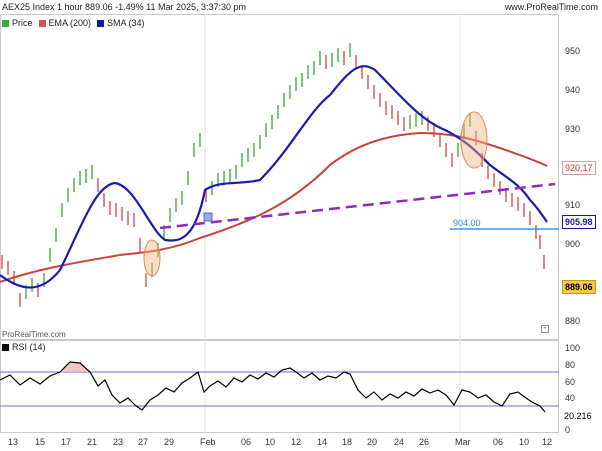  What do you see at coordinates (570, 398) in the screenshot?
I see `rsi-axis-label: 40` at bounding box center [570, 398].